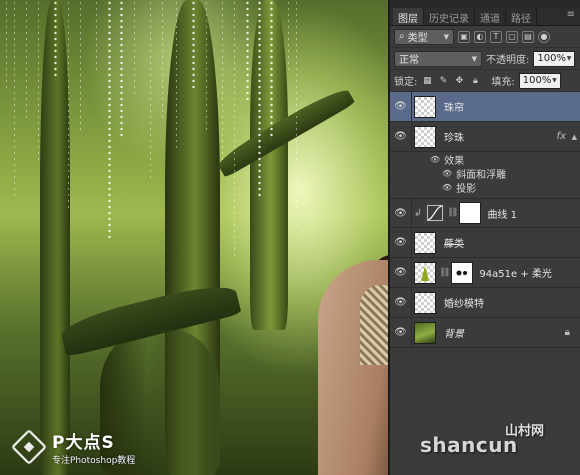  Describe the element at coordinates (561, 136) in the screenshot. I see `fx-icon: fx` at that location.